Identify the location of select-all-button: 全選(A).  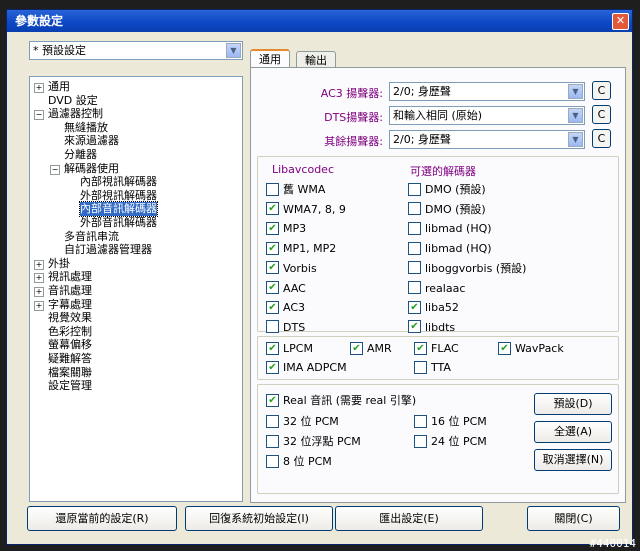
(573, 432).